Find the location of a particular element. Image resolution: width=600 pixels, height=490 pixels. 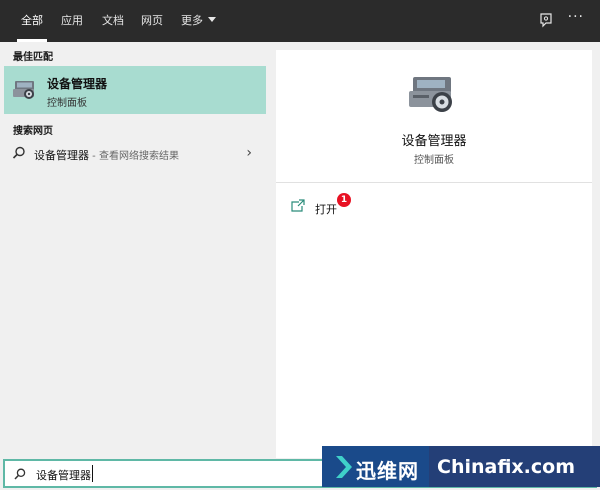

device-manager-icon is located at coordinates (23, 90).